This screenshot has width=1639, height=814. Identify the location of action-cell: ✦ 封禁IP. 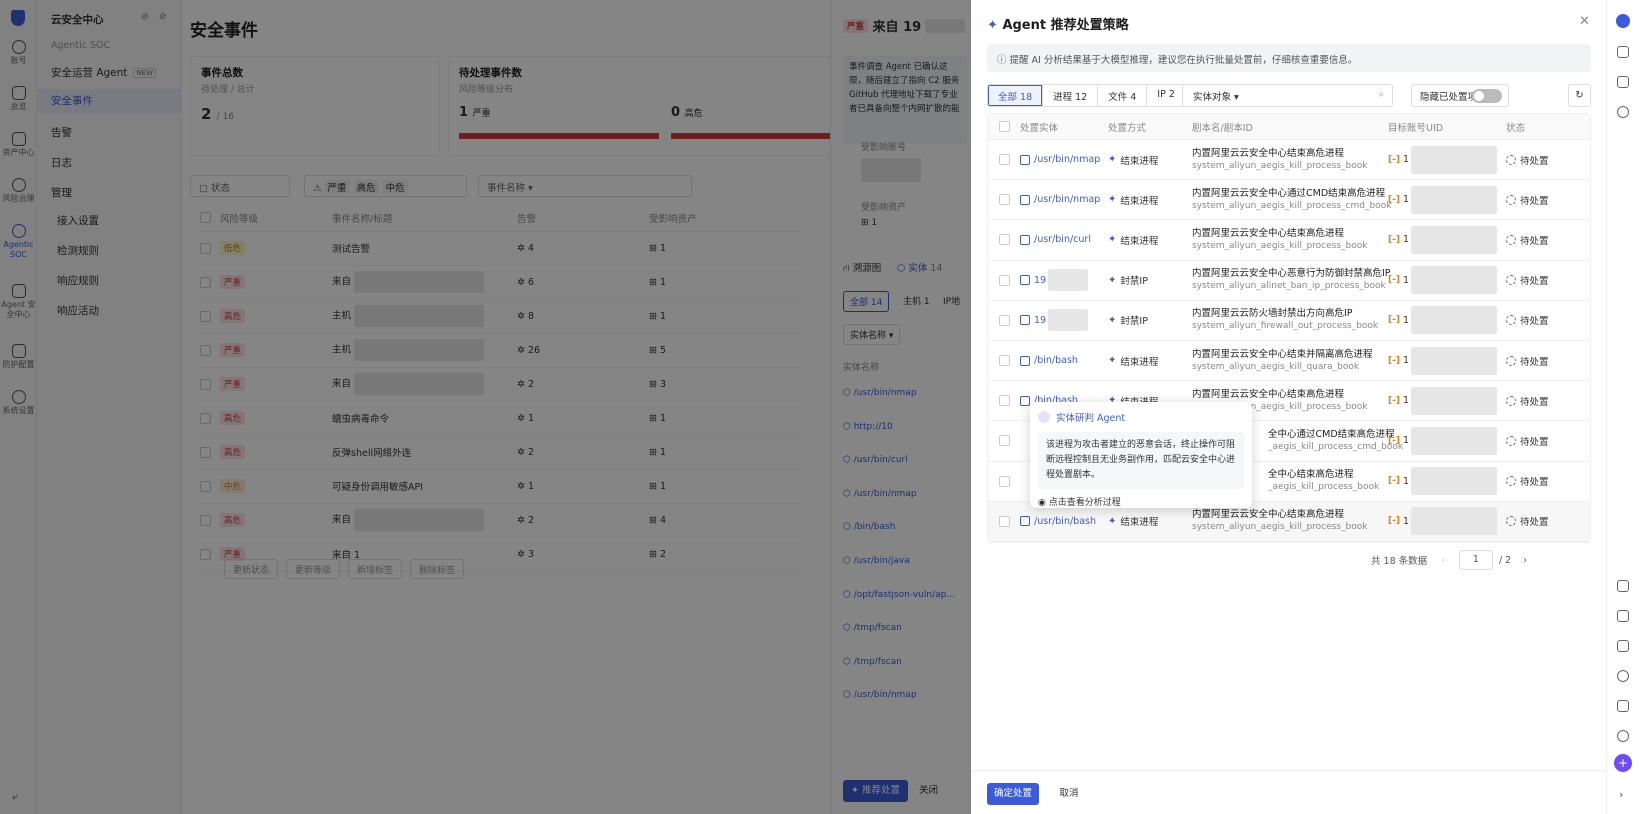
(1128, 320).